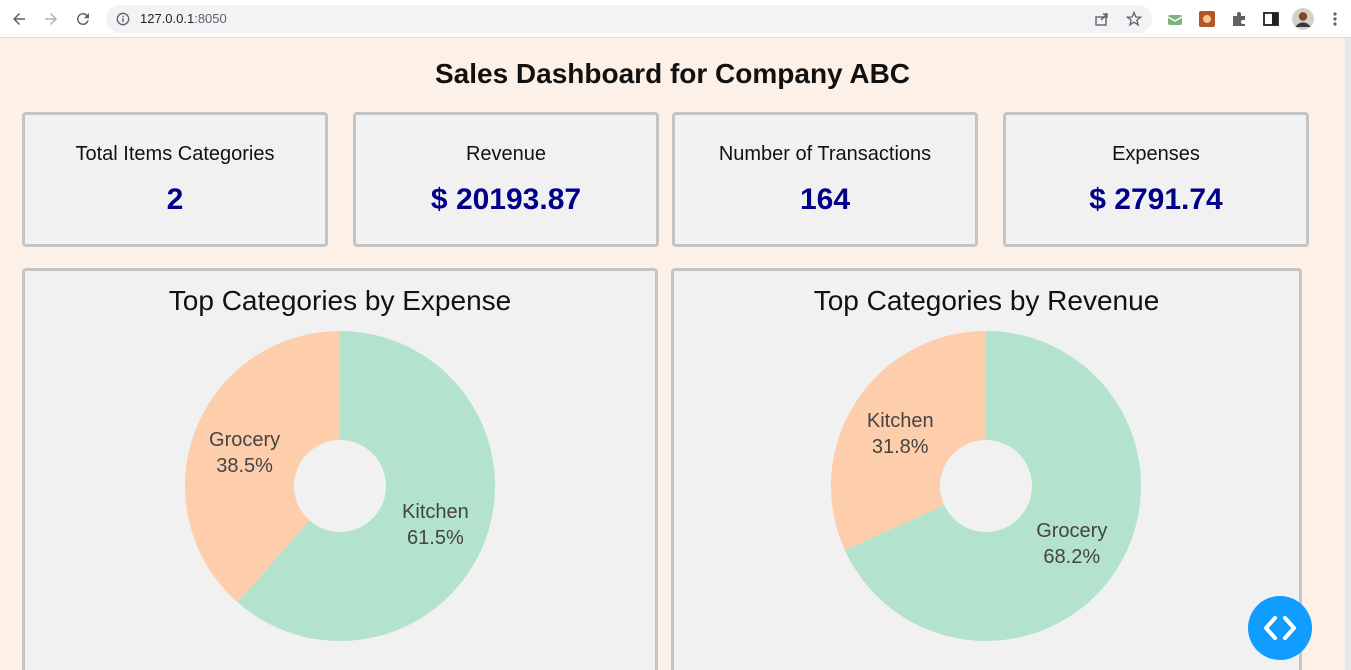 This screenshot has height=670, width=1351. Describe the element at coordinates (175, 179) in the screenshot. I see `kpi-card-total-categories: Total Items Categories 2` at that location.